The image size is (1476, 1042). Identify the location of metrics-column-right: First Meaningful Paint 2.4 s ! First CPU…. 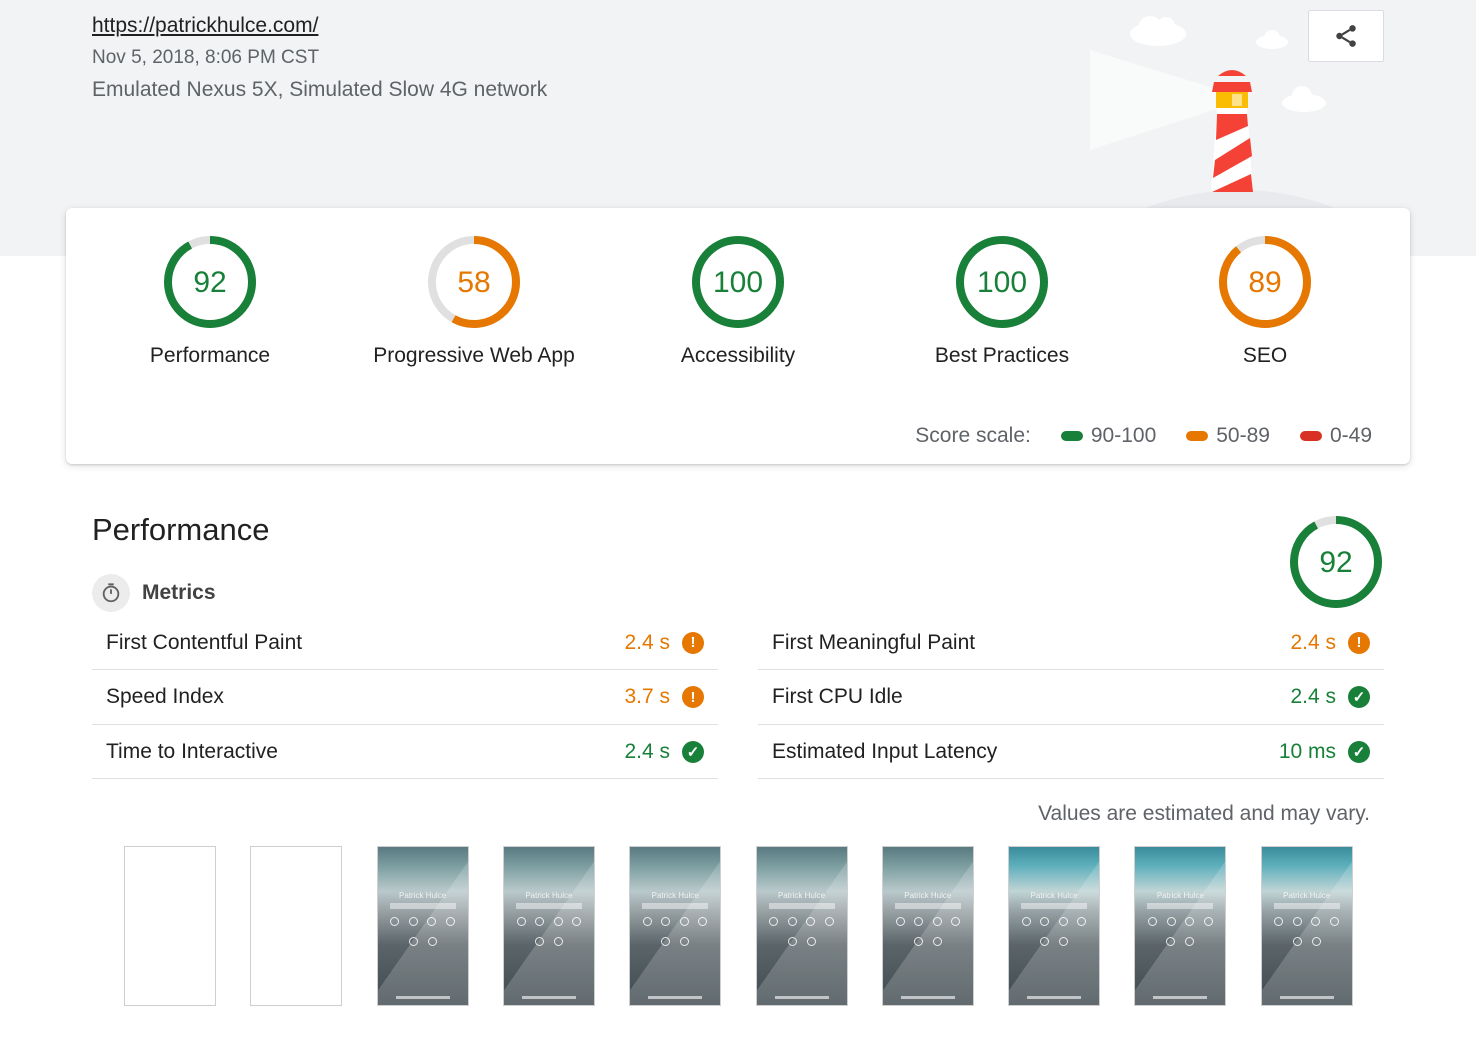
(1071, 697).